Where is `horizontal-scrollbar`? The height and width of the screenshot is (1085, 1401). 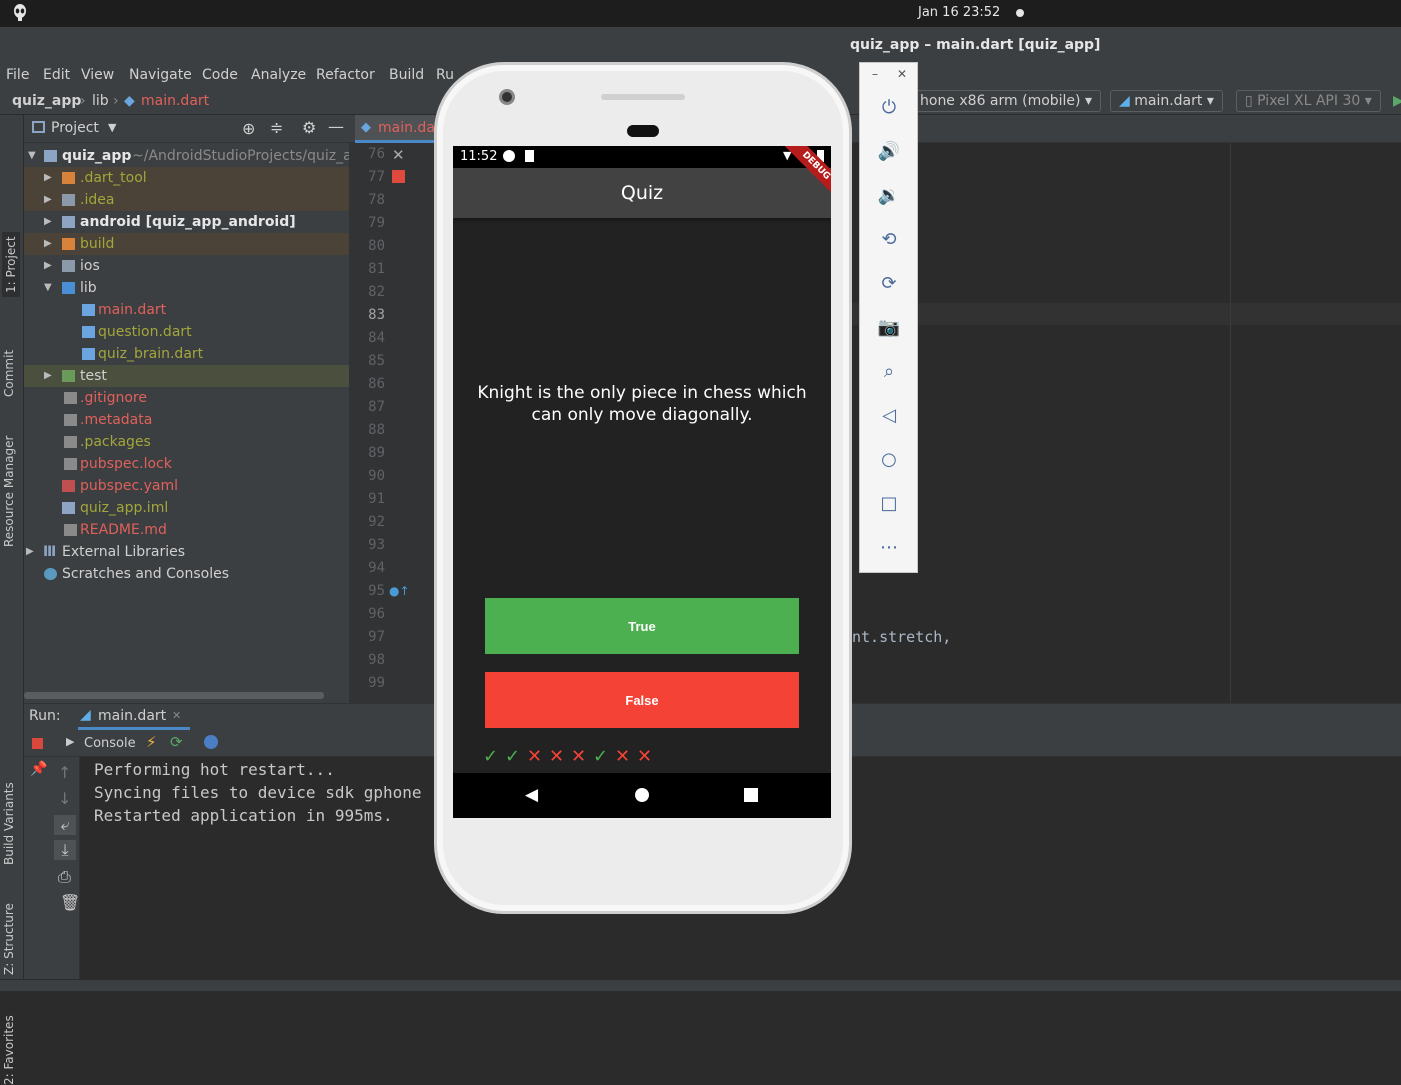 horizontal-scrollbar is located at coordinates (174, 695).